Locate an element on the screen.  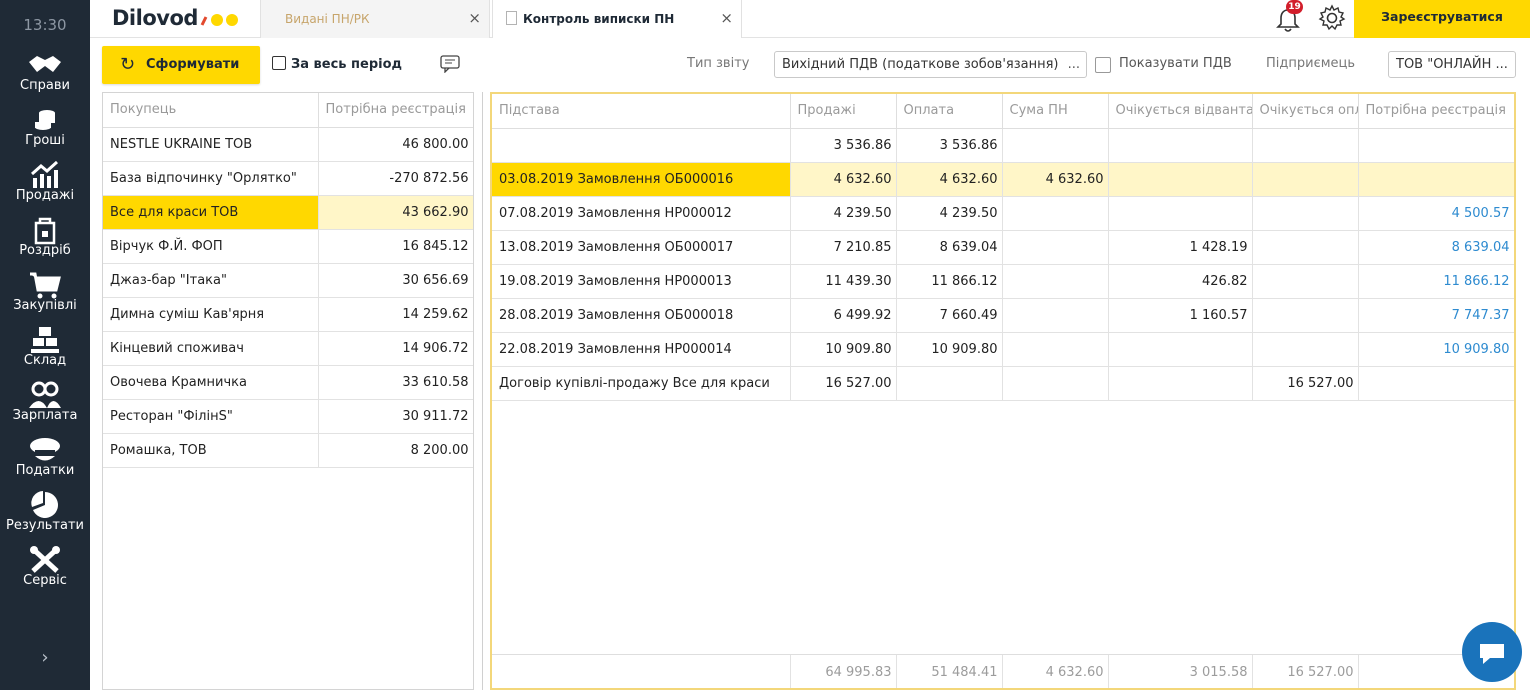
table-row: Овочева Крамничка 33 610.58 is located at coordinates (288, 382).